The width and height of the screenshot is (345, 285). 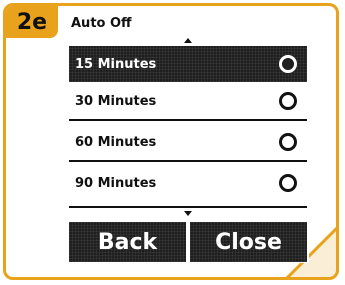 What do you see at coordinates (188, 142) in the screenshot?
I see `menu-item-60-minutes: 60 Minutes` at bounding box center [188, 142].